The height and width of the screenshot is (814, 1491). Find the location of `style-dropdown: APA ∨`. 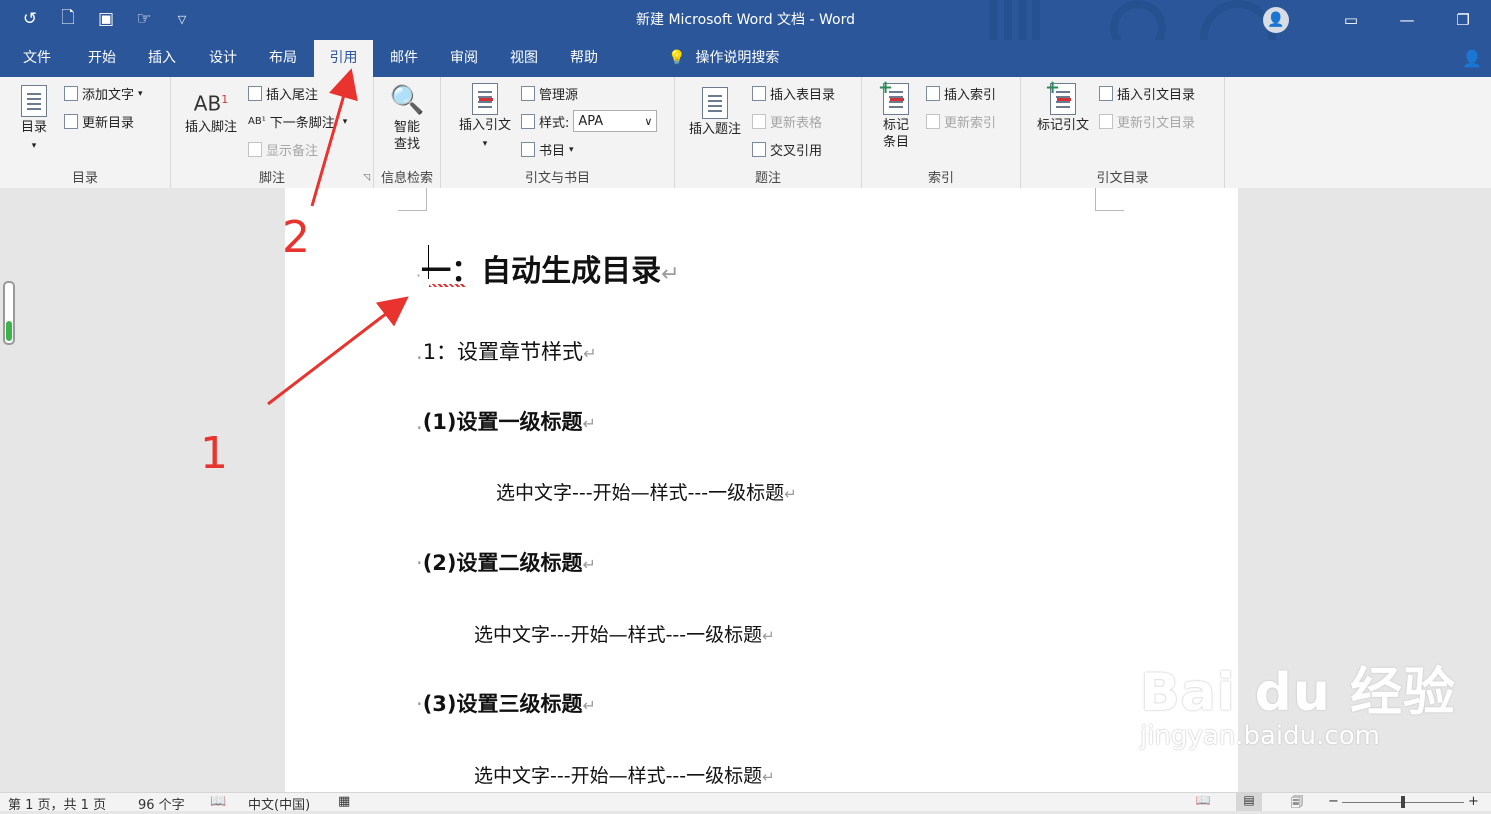

style-dropdown: APA ∨ is located at coordinates (615, 121).